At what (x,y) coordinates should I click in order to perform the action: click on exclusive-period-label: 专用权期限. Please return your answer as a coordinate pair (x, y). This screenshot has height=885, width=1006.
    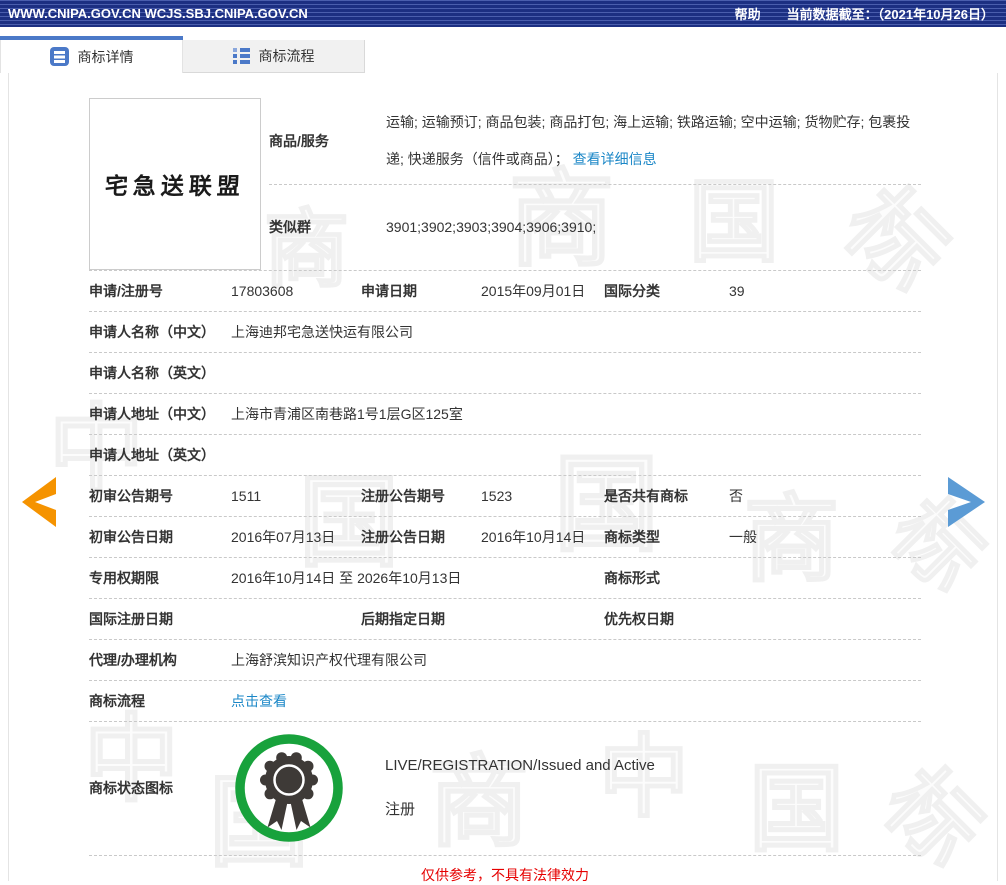
    Looking at the image, I should click on (124, 578).